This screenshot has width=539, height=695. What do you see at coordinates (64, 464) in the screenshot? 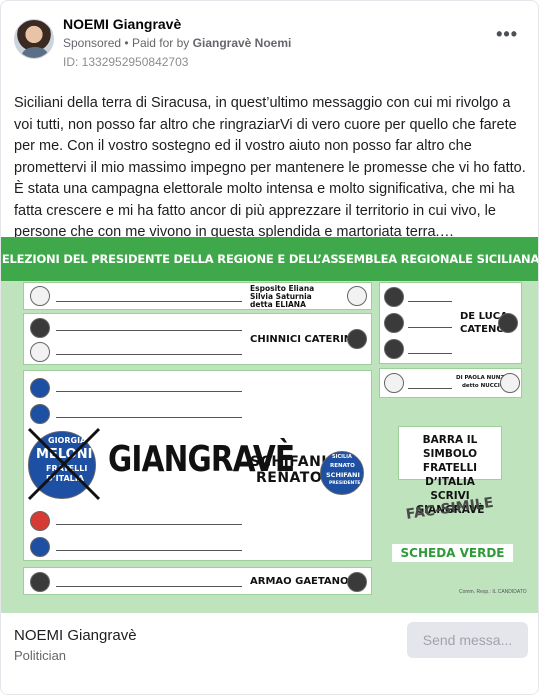
I see `ballot-cross-mark` at bounding box center [64, 464].